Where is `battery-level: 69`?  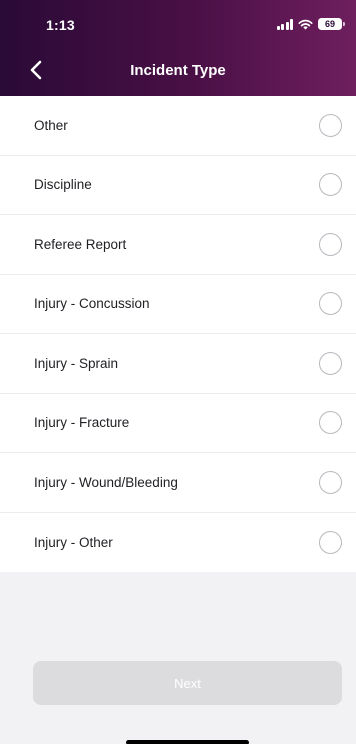
battery-level: 69 is located at coordinates (329, 24).